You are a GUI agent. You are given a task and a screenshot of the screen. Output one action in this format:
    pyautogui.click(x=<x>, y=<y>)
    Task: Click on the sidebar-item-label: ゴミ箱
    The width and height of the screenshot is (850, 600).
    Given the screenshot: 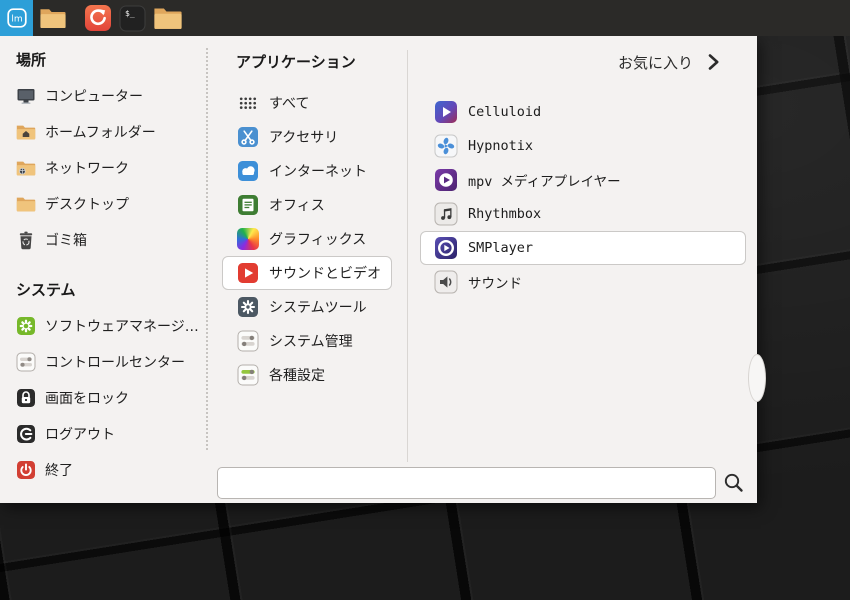 What is the action you would take?
    pyautogui.click(x=66, y=241)
    